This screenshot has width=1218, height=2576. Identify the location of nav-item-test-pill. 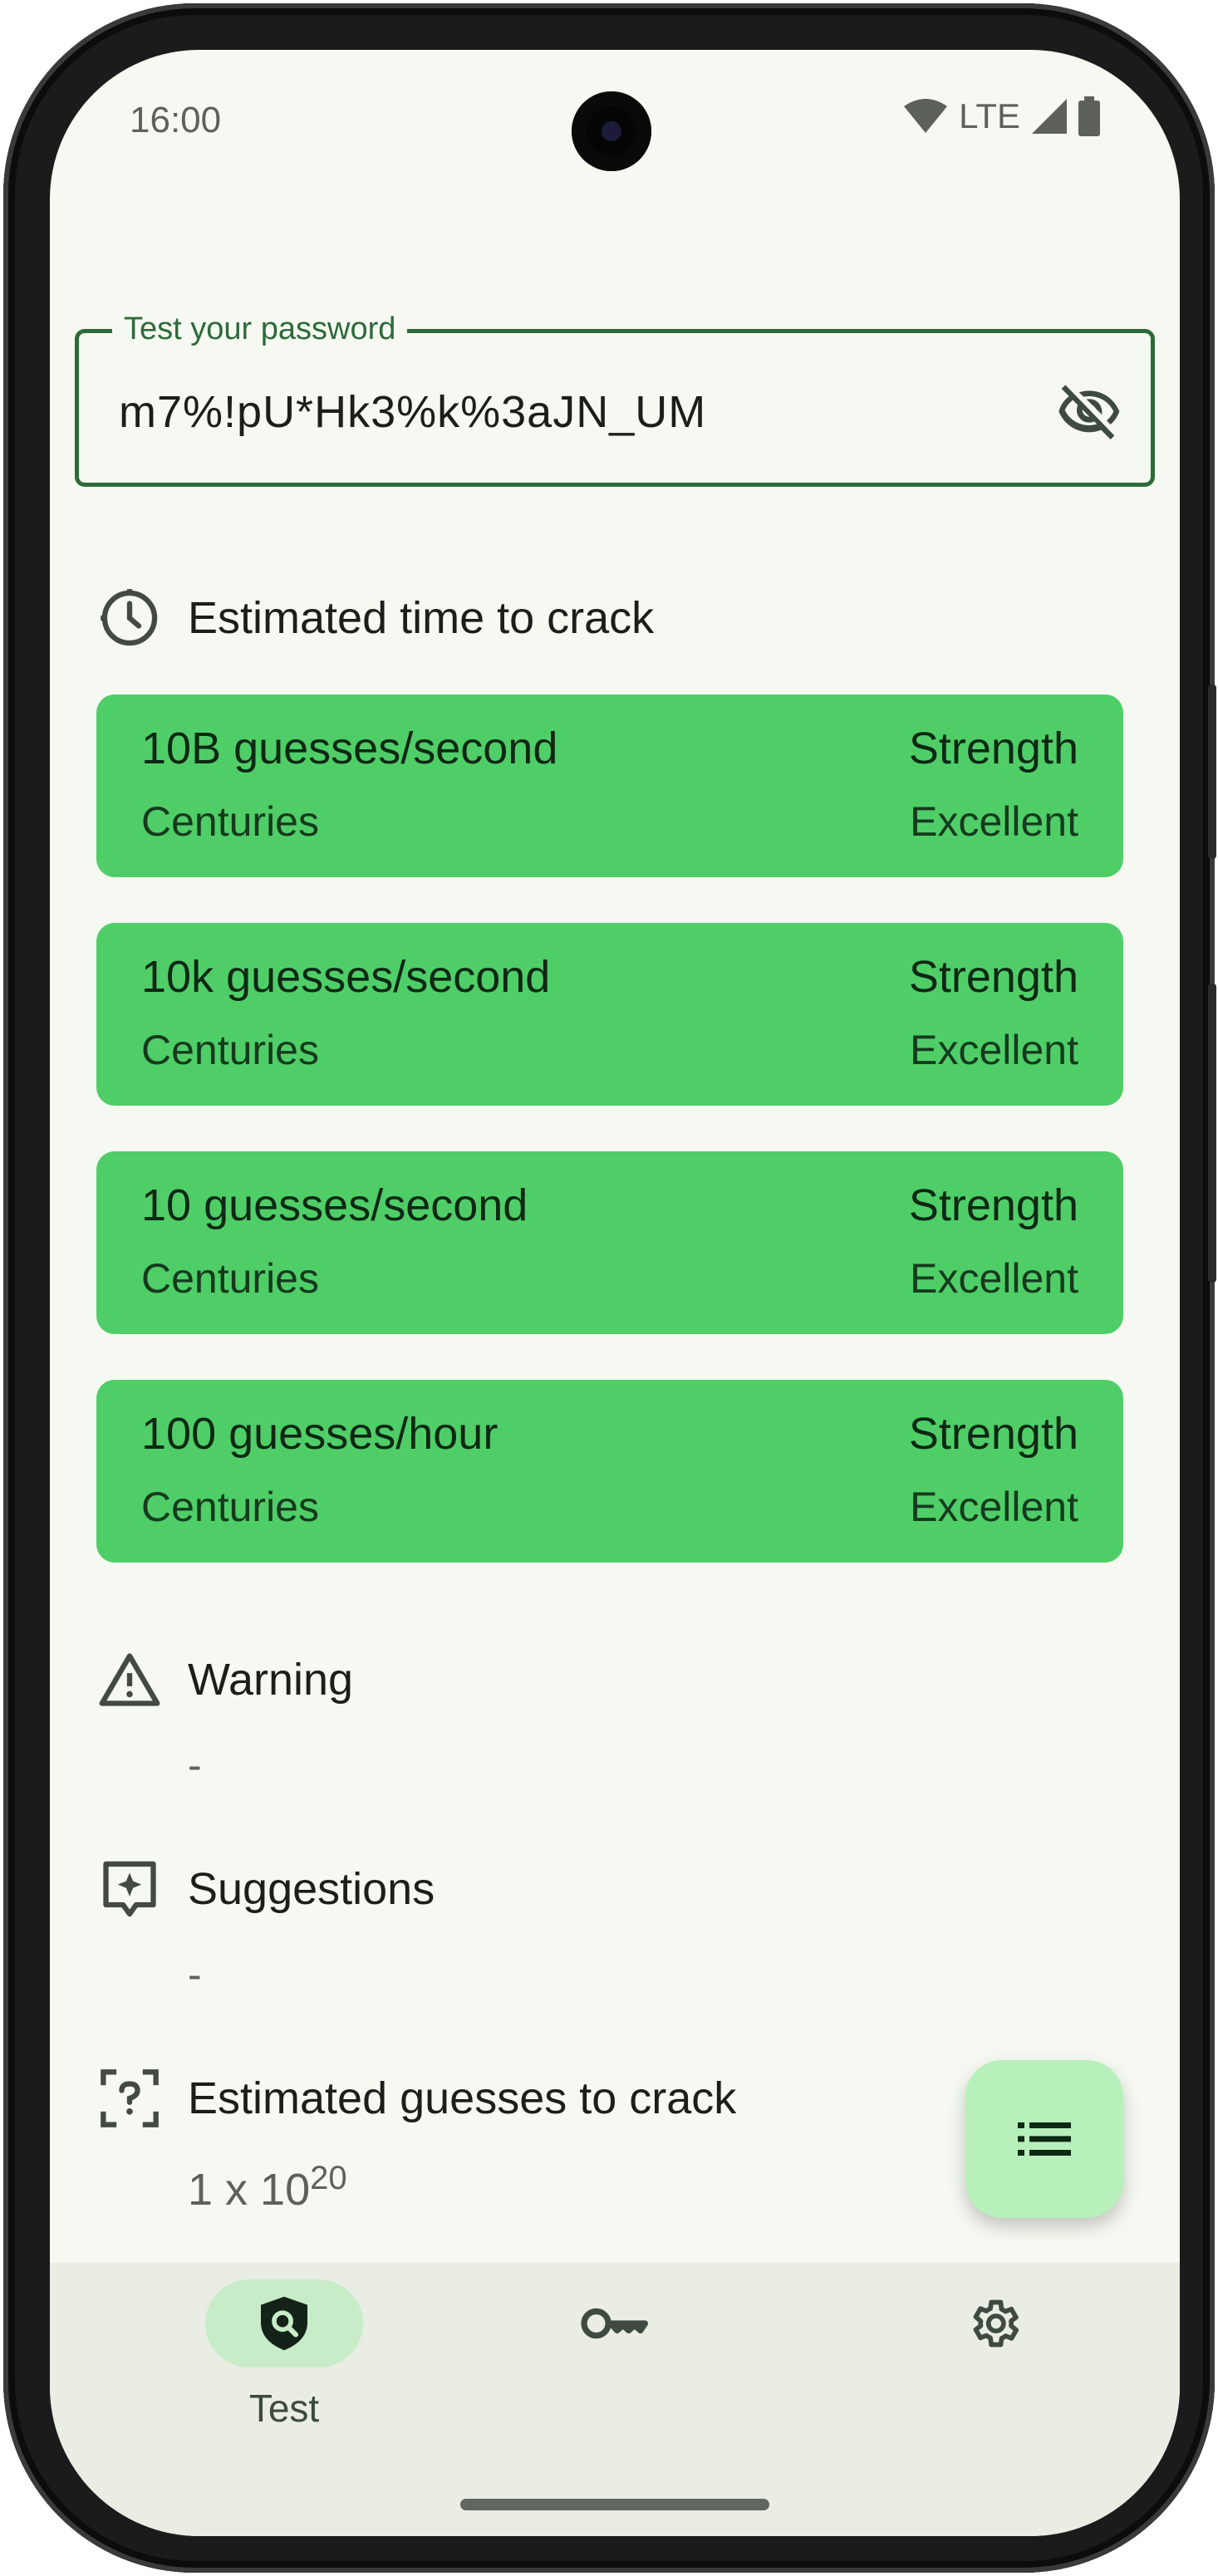
(284, 2323).